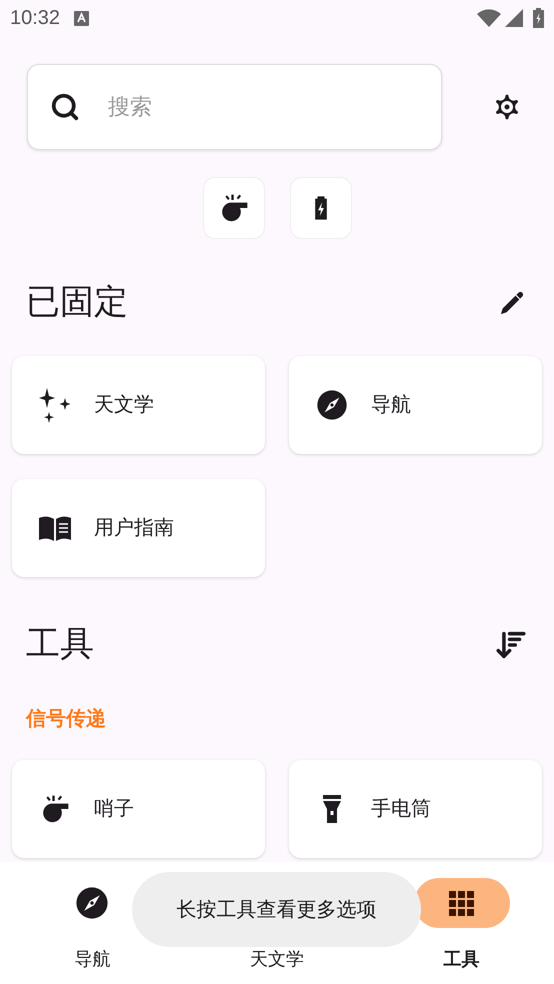 Image resolution: width=554 pixels, height=984 pixels. What do you see at coordinates (65, 719) in the screenshot?
I see `group-title: 信号传递` at bounding box center [65, 719].